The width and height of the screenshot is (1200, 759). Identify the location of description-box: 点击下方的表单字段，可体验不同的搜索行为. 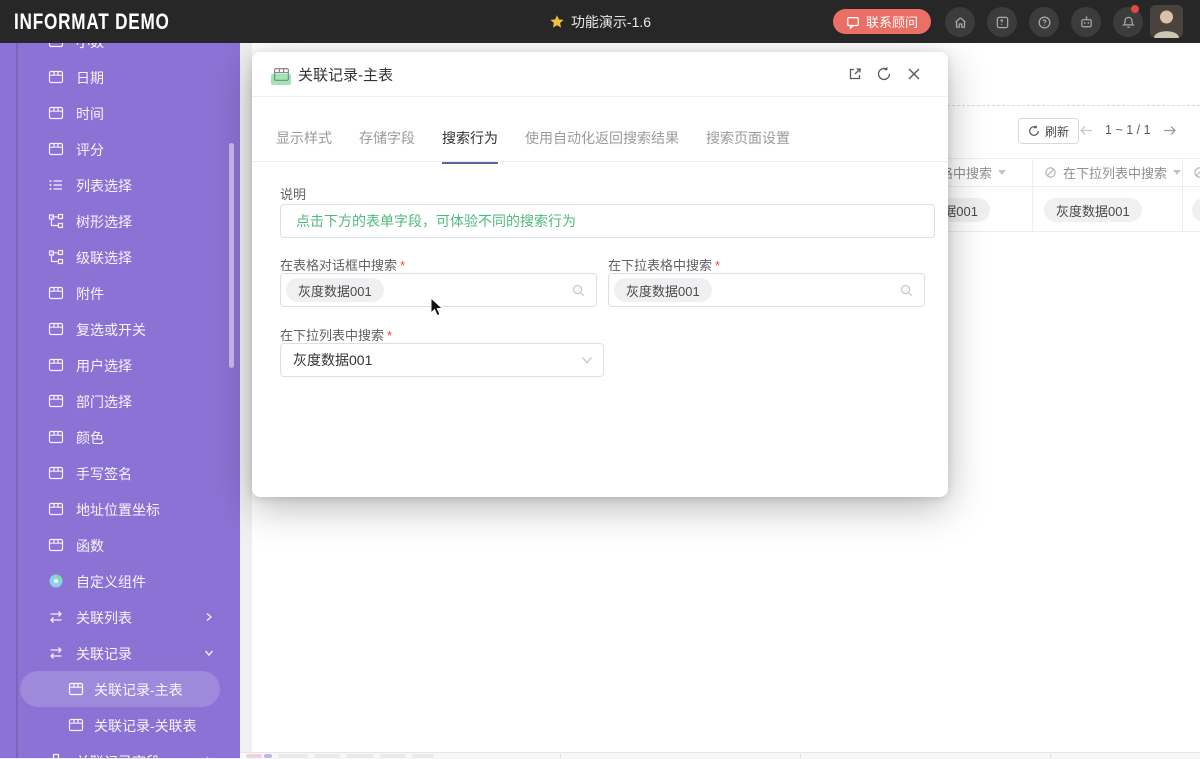
(607, 221).